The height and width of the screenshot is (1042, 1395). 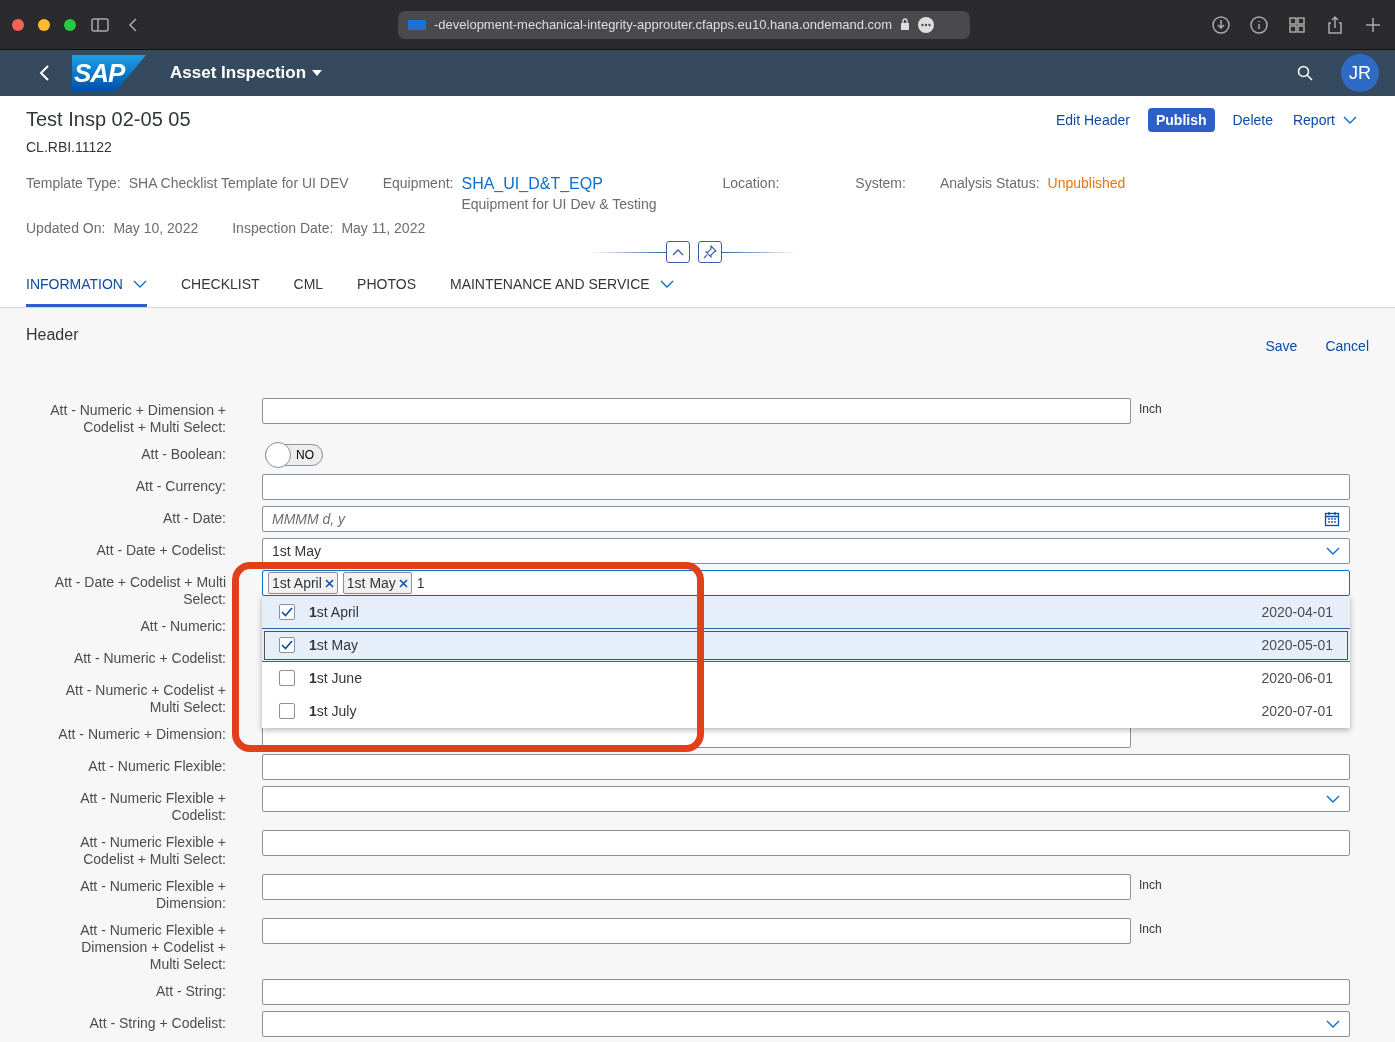 What do you see at coordinates (1297, 24) in the screenshot?
I see `grid-icon` at bounding box center [1297, 24].